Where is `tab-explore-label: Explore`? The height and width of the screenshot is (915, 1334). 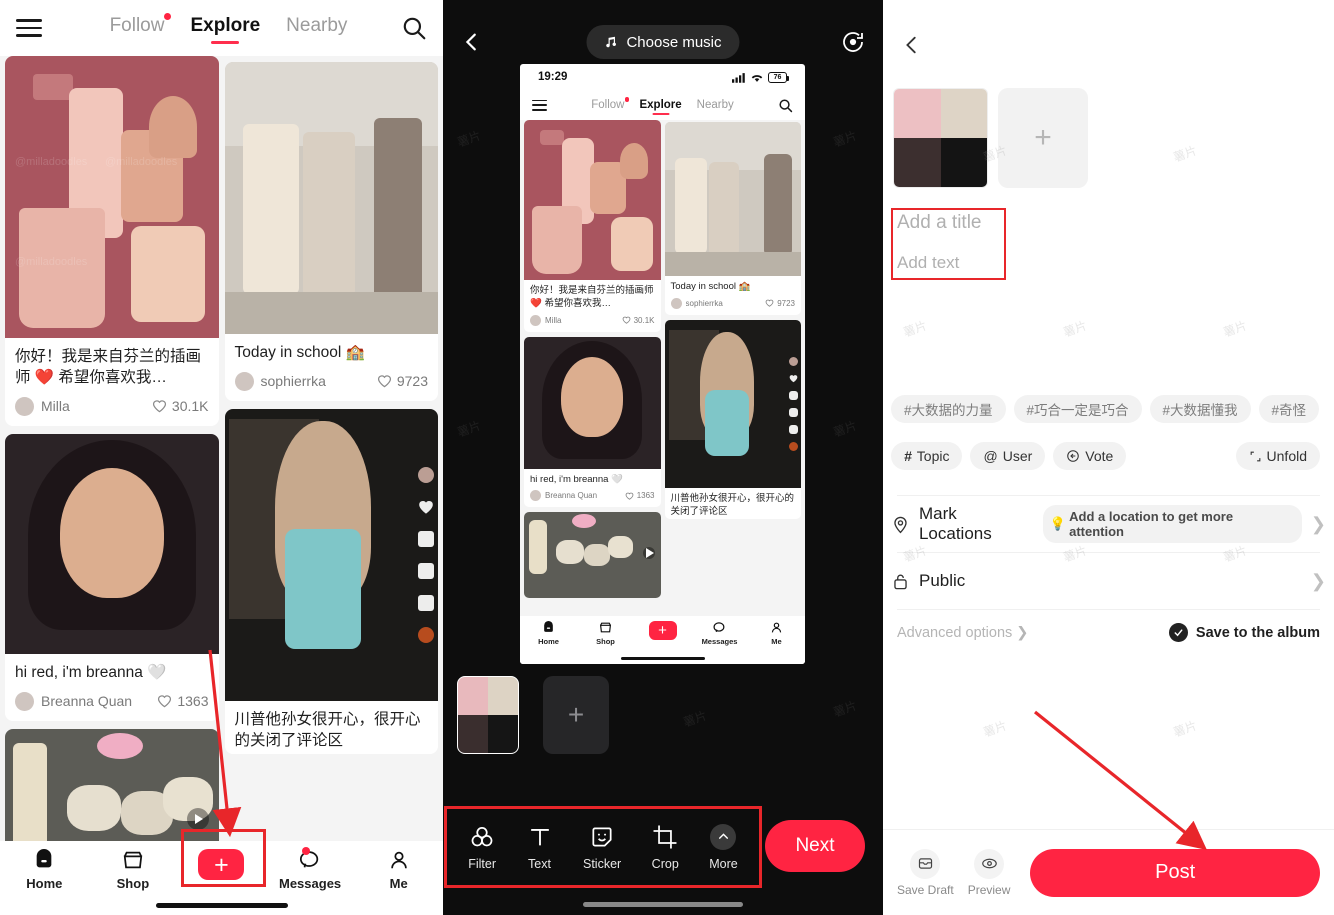
tab-explore-label: Explore is located at coordinates (225, 25).